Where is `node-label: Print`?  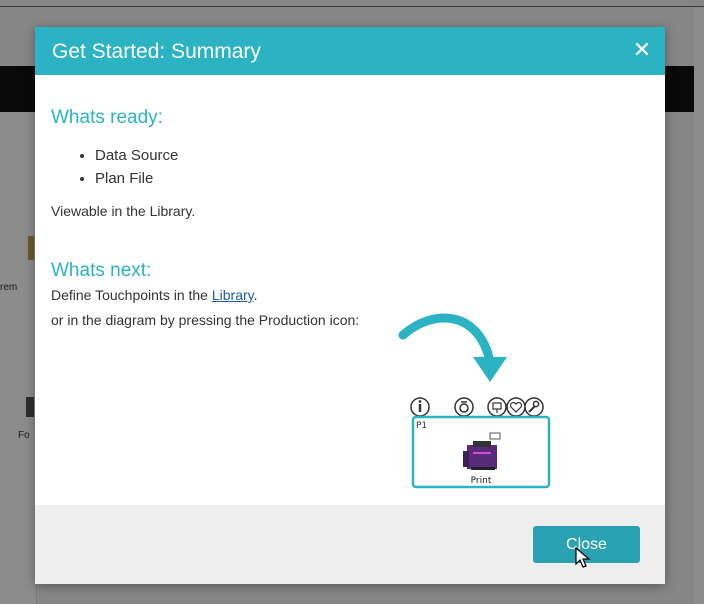 node-label: Print is located at coordinates (481, 481).